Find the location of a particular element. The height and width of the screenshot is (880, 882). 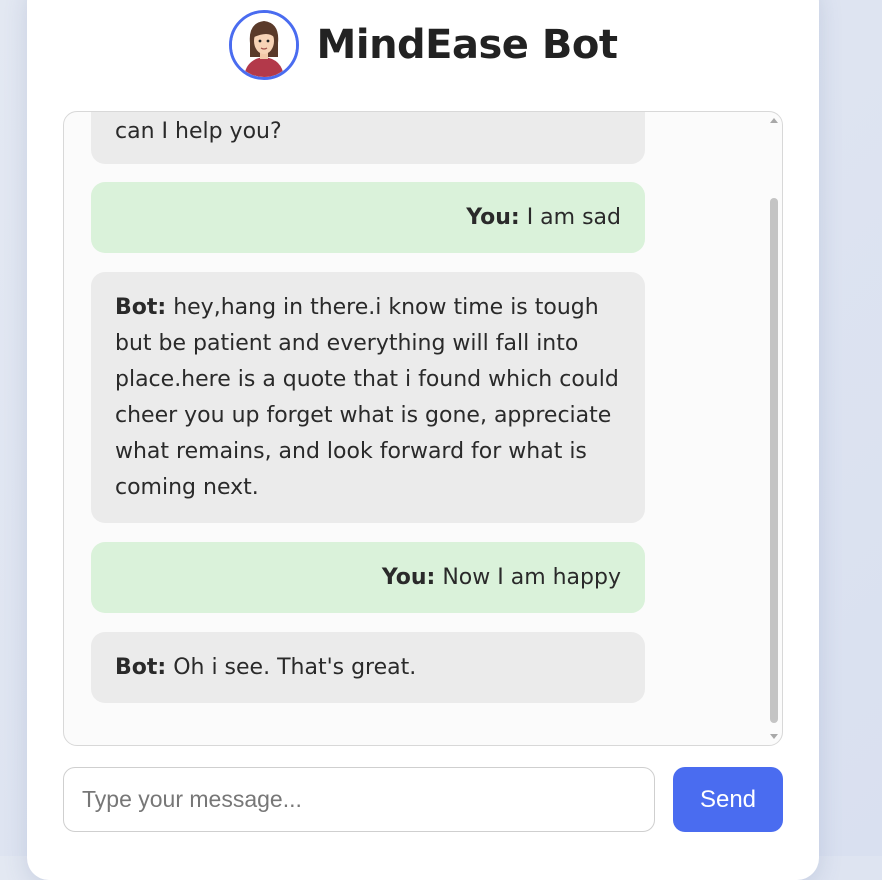

message-input is located at coordinates (359, 799).